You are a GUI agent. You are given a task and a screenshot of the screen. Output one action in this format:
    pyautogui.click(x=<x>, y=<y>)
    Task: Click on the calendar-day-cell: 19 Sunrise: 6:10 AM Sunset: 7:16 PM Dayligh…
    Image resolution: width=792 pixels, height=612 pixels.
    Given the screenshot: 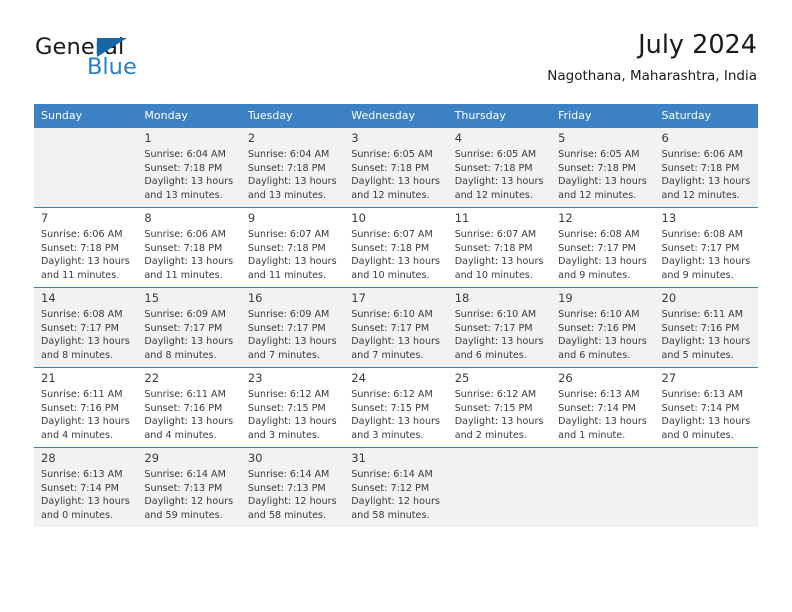 What is the action you would take?
    pyautogui.click(x=603, y=327)
    